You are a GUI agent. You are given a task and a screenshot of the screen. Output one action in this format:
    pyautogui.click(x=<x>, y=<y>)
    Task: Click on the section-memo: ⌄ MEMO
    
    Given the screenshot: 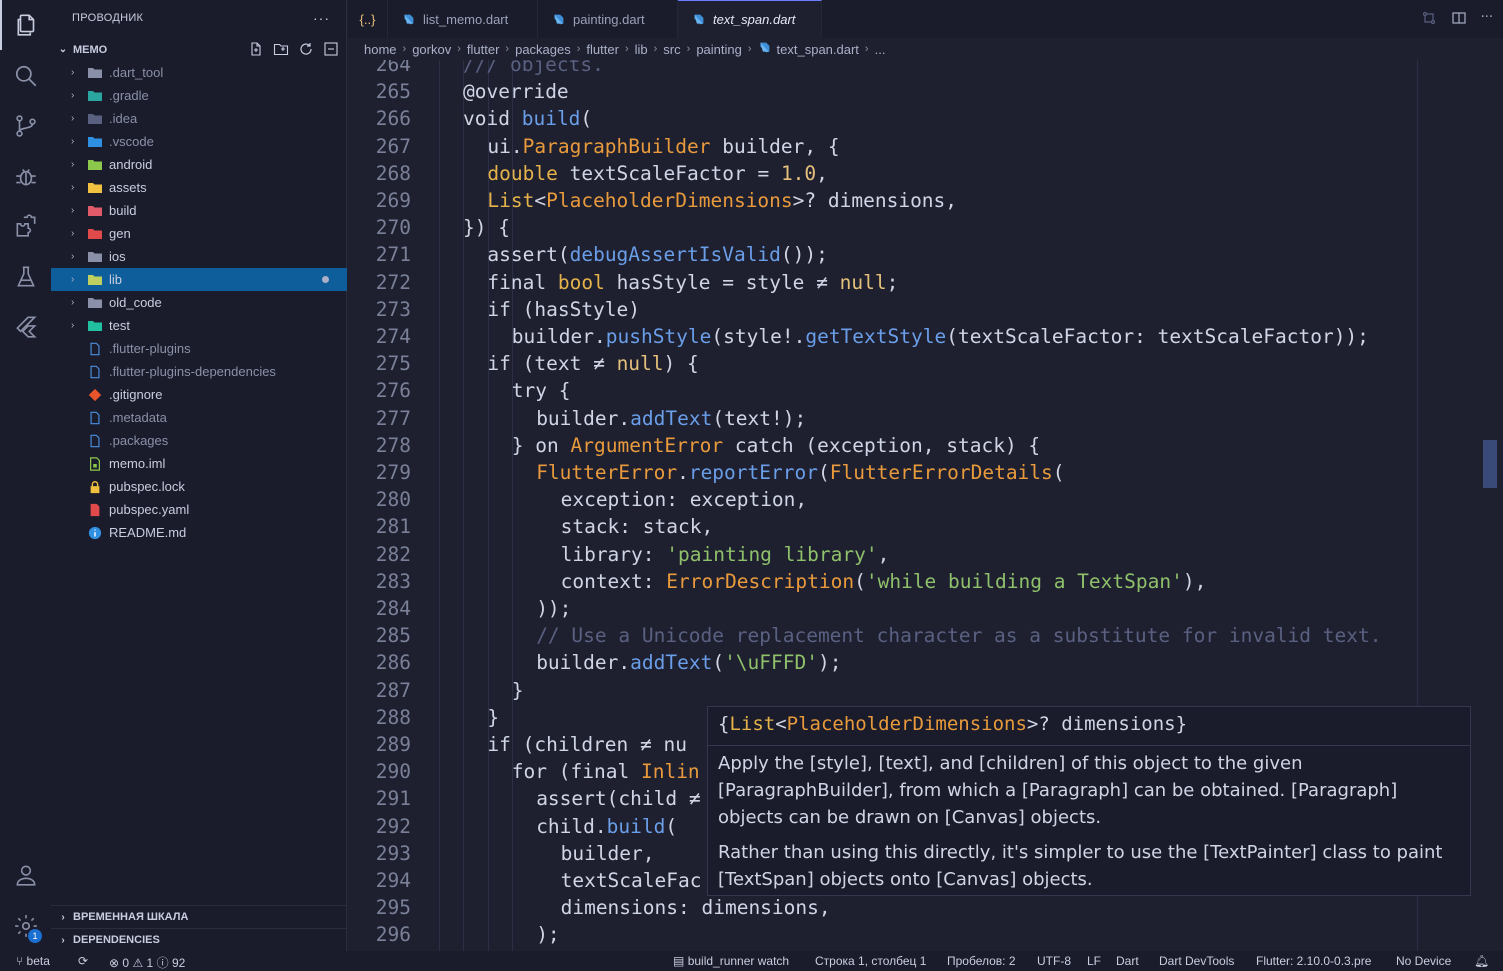 What is the action you would take?
    pyautogui.click(x=199, y=49)
    